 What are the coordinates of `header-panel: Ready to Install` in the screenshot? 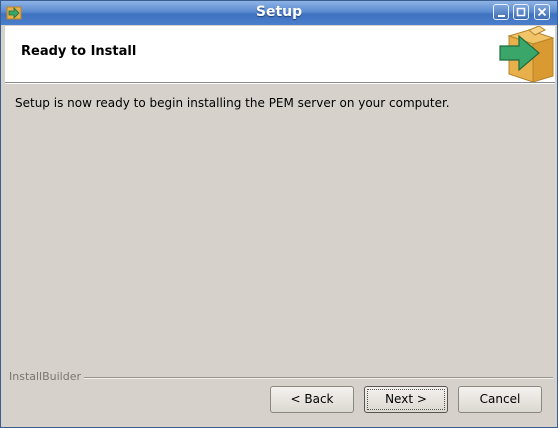 It's located at (280, 54).